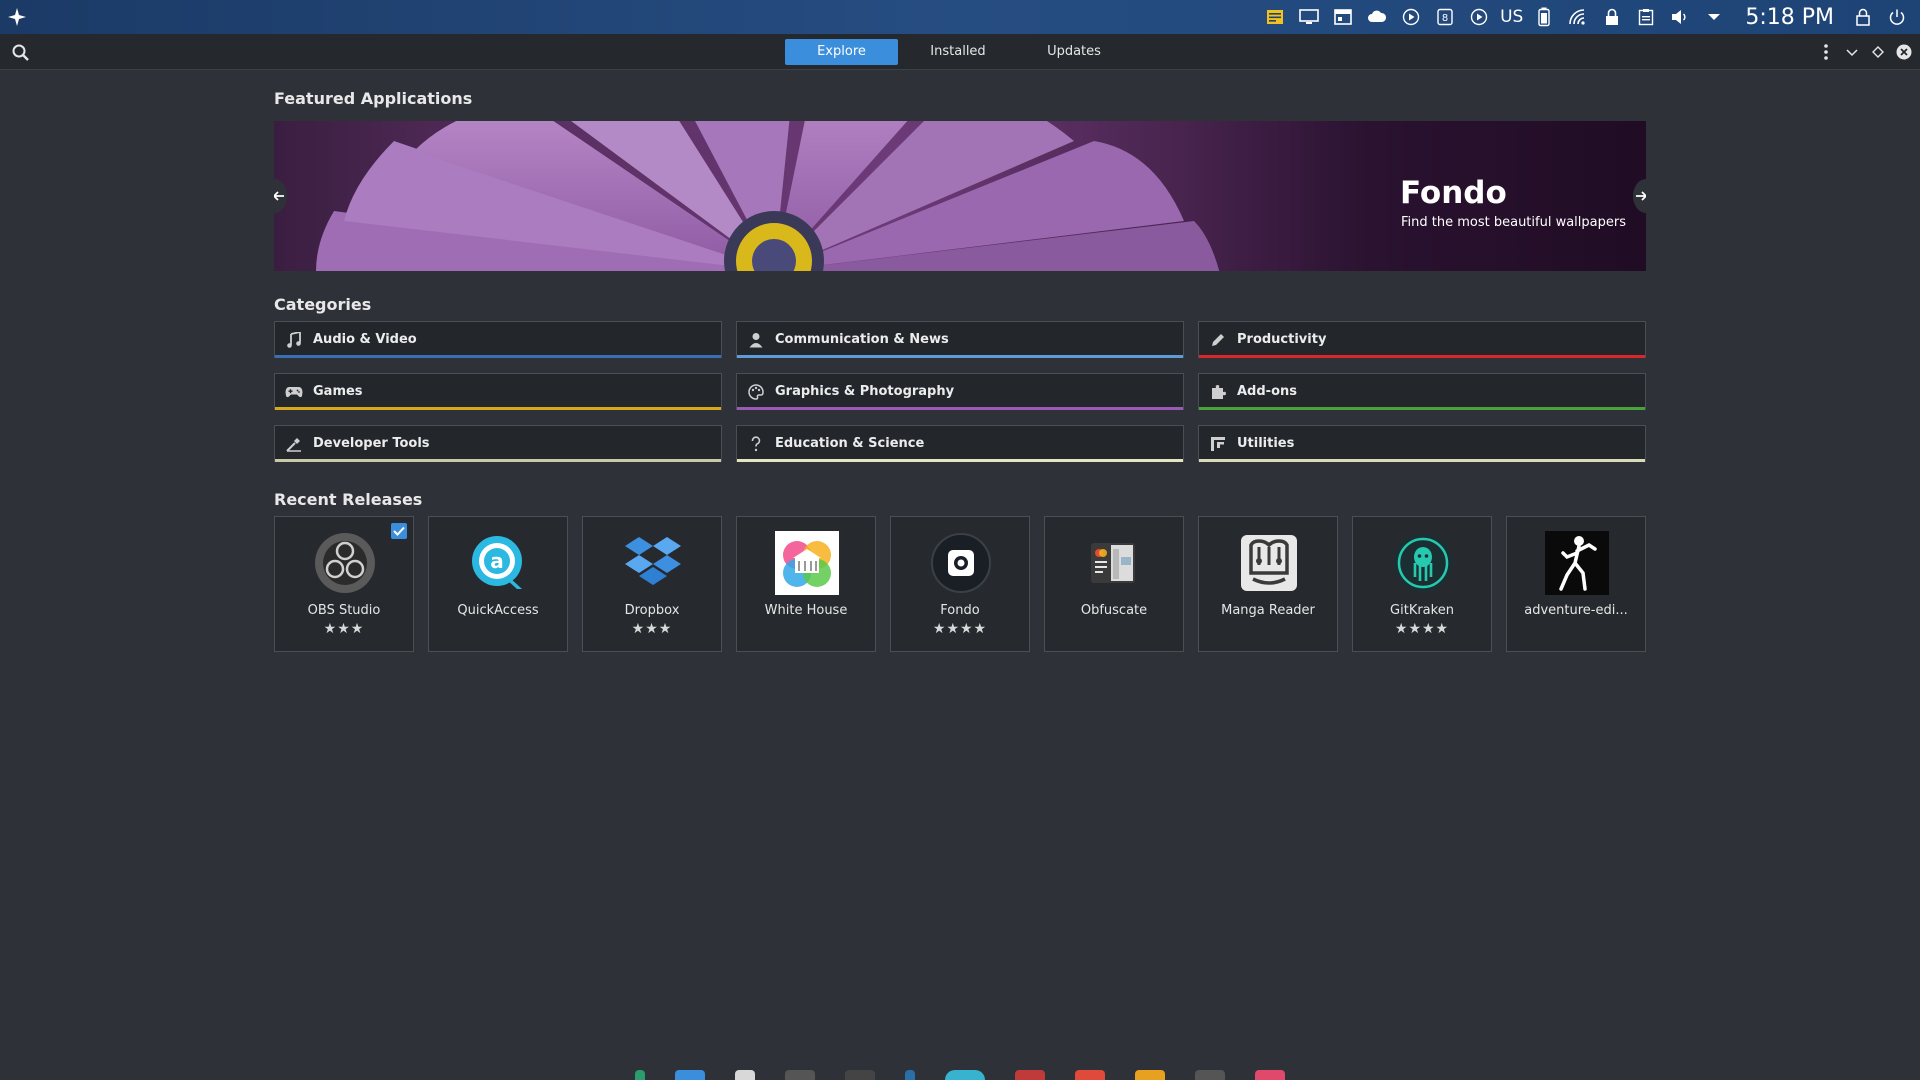  Describe the element at coordinates (1453, 193) in the screenshot. I see `featured-app-title: Fondo` at that location.